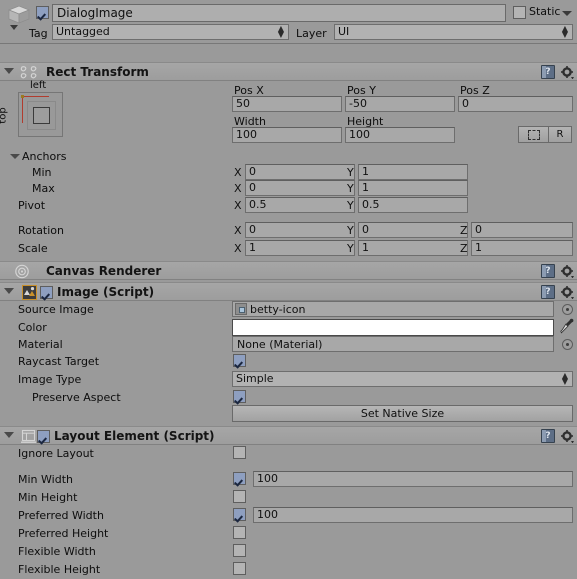  I want to click on eyedropper-icon, so click(567, 326).